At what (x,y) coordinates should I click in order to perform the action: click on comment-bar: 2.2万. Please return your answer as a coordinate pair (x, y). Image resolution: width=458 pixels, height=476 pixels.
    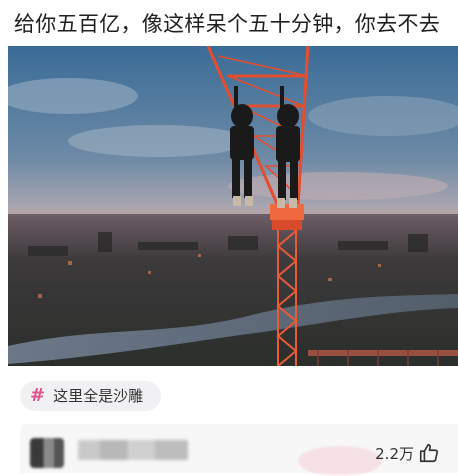
    Looking at the image, I should click on (239, 450).